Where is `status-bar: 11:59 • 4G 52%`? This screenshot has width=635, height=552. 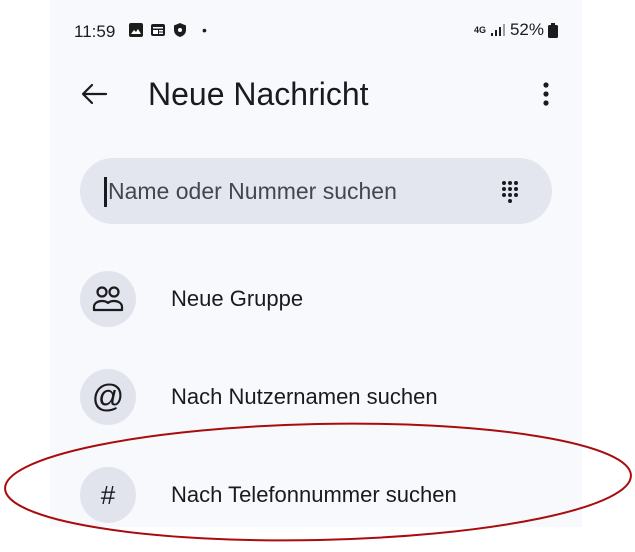 status-bar: 11:59 • 4G 52% is located at coordinates (316, 31).